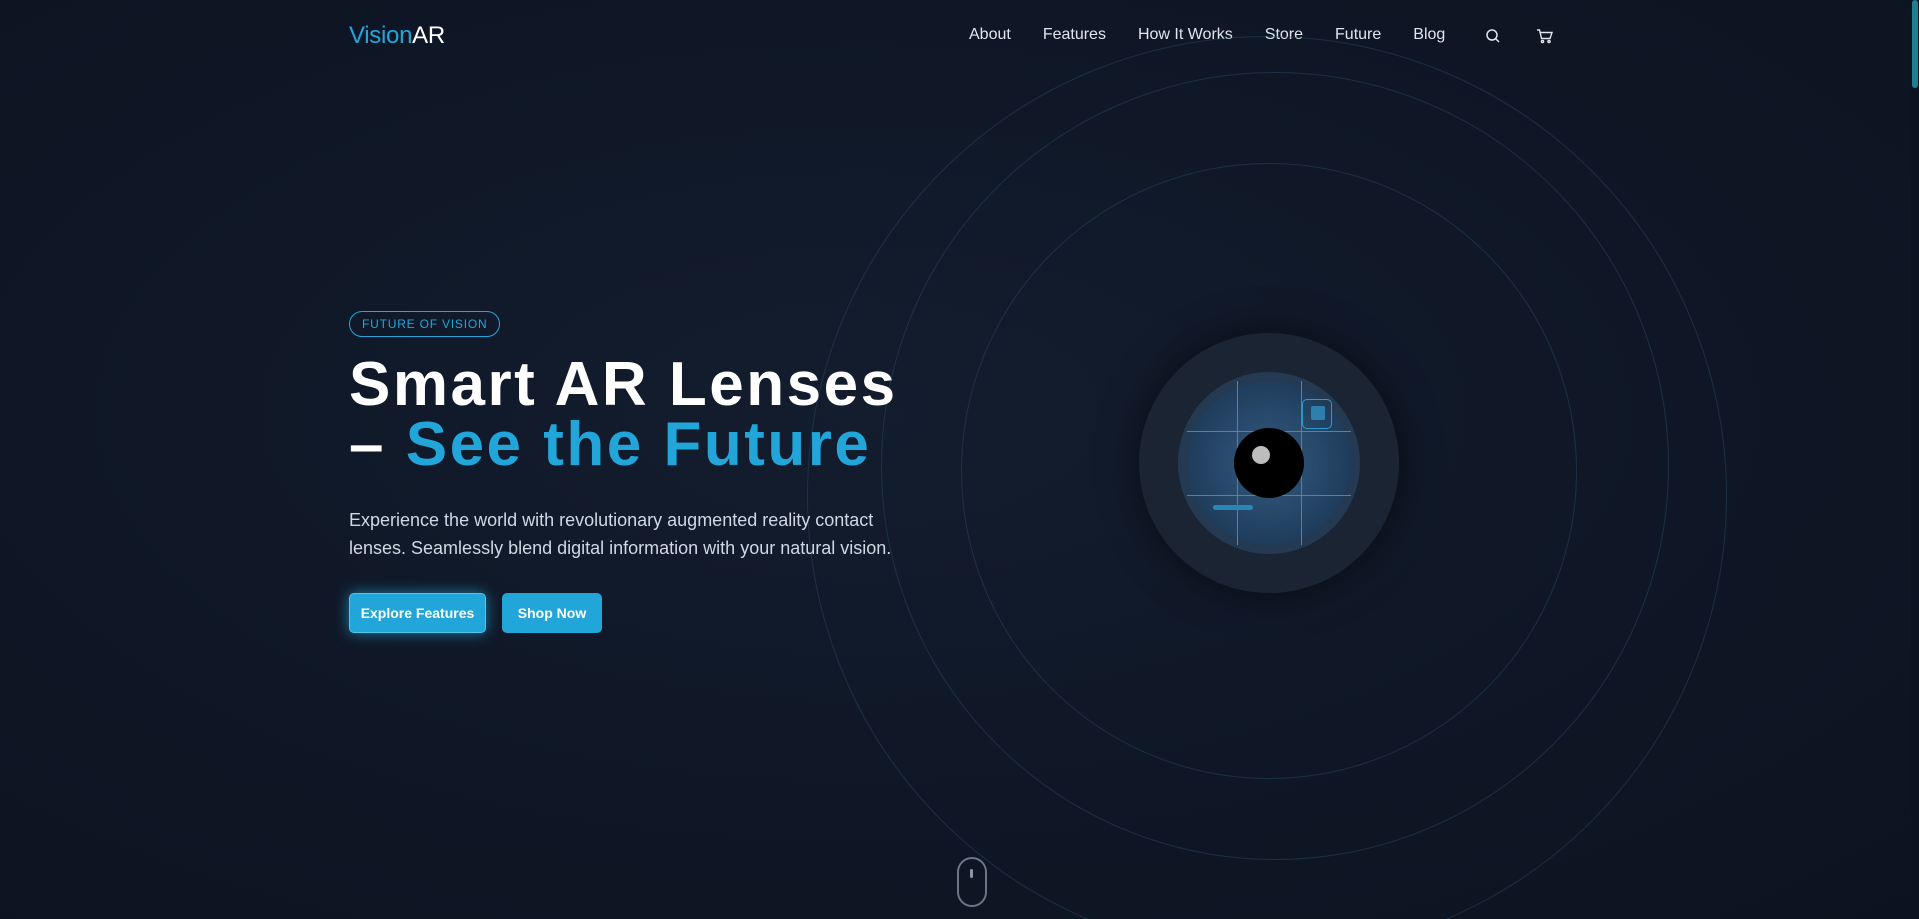  What do you see at coordinates (971, 873) in the screenshot?
I see `scroll-wheel-indicator` at bounding box center [971, 873].